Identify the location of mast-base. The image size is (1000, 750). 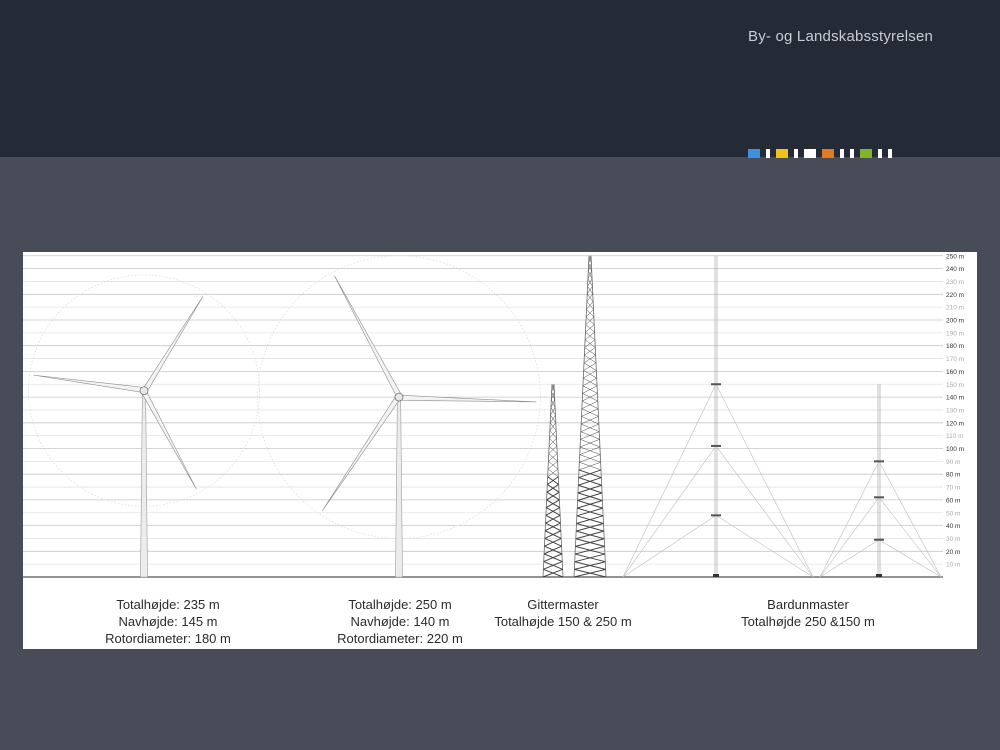
(716, 575).